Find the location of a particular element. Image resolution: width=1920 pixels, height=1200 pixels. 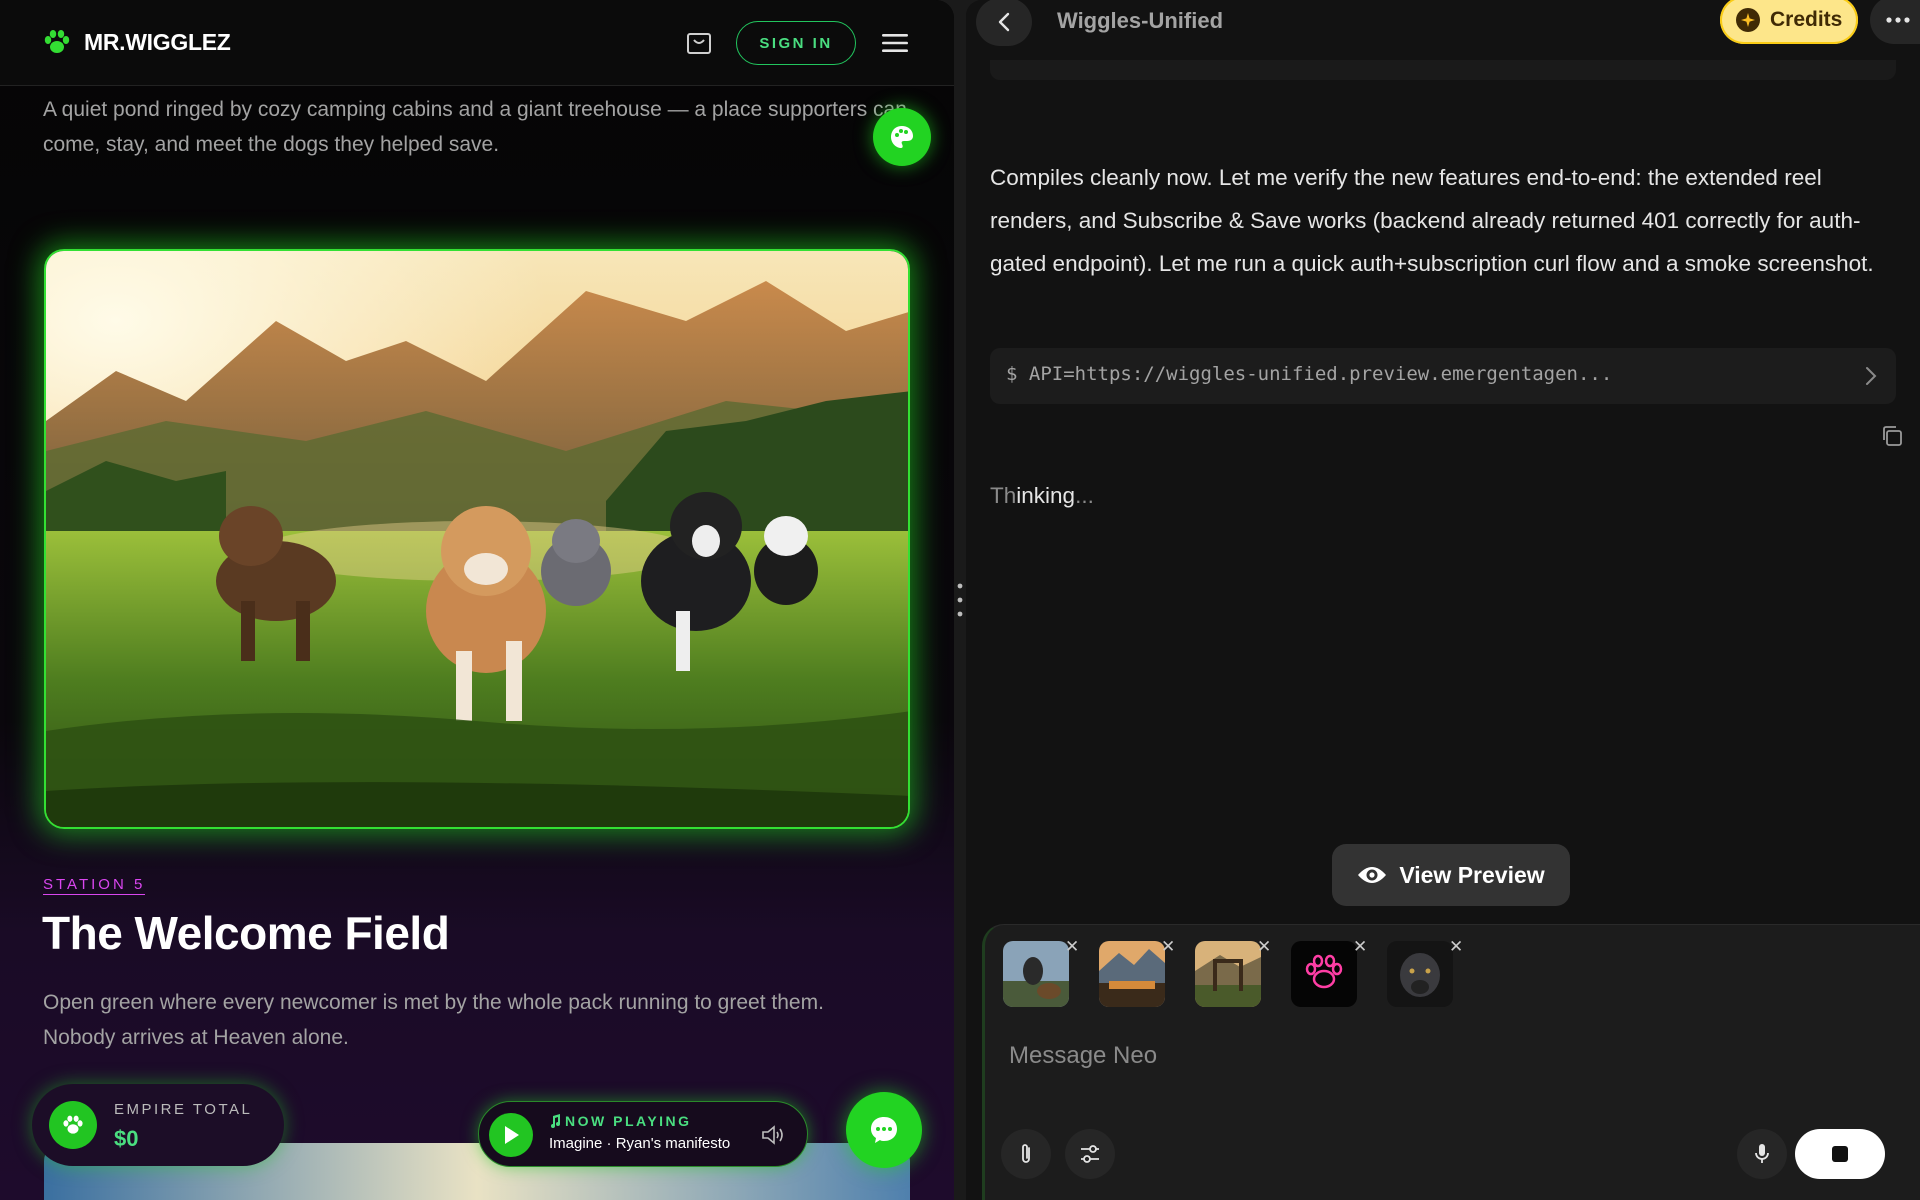

view-preview-label: View Preview is located at coordinates (1472, 874).